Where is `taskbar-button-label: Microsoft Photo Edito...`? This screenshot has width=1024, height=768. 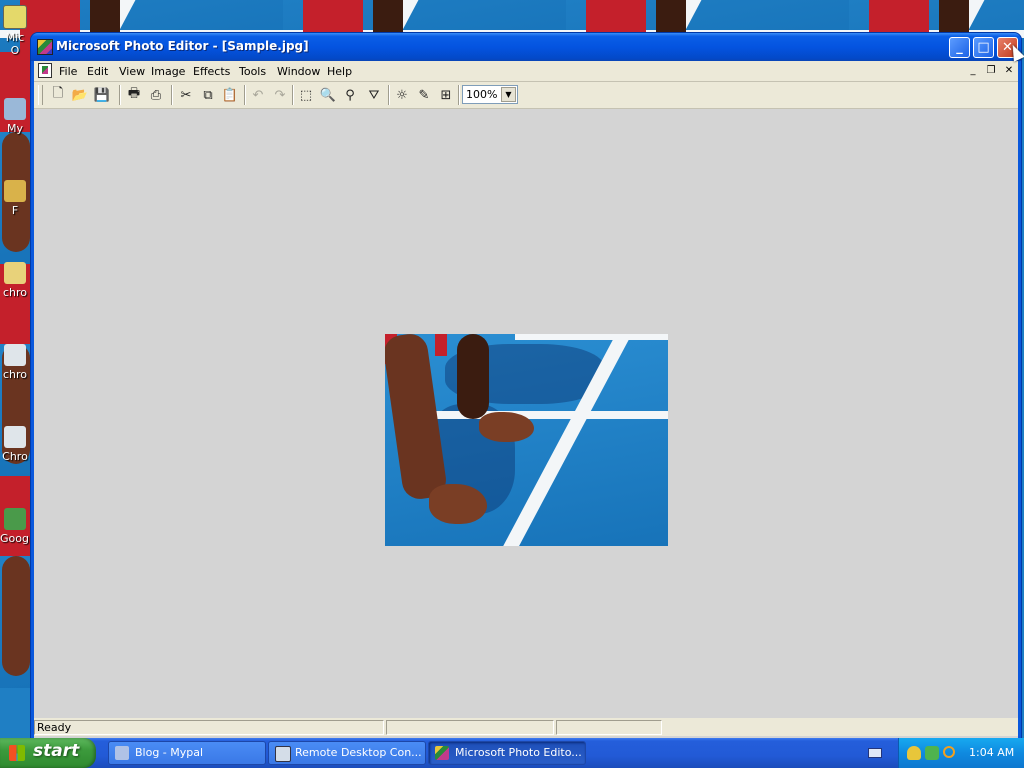 taskbar-button-label: Microsoft Photo Edito... is located at coordinates (518, 752).